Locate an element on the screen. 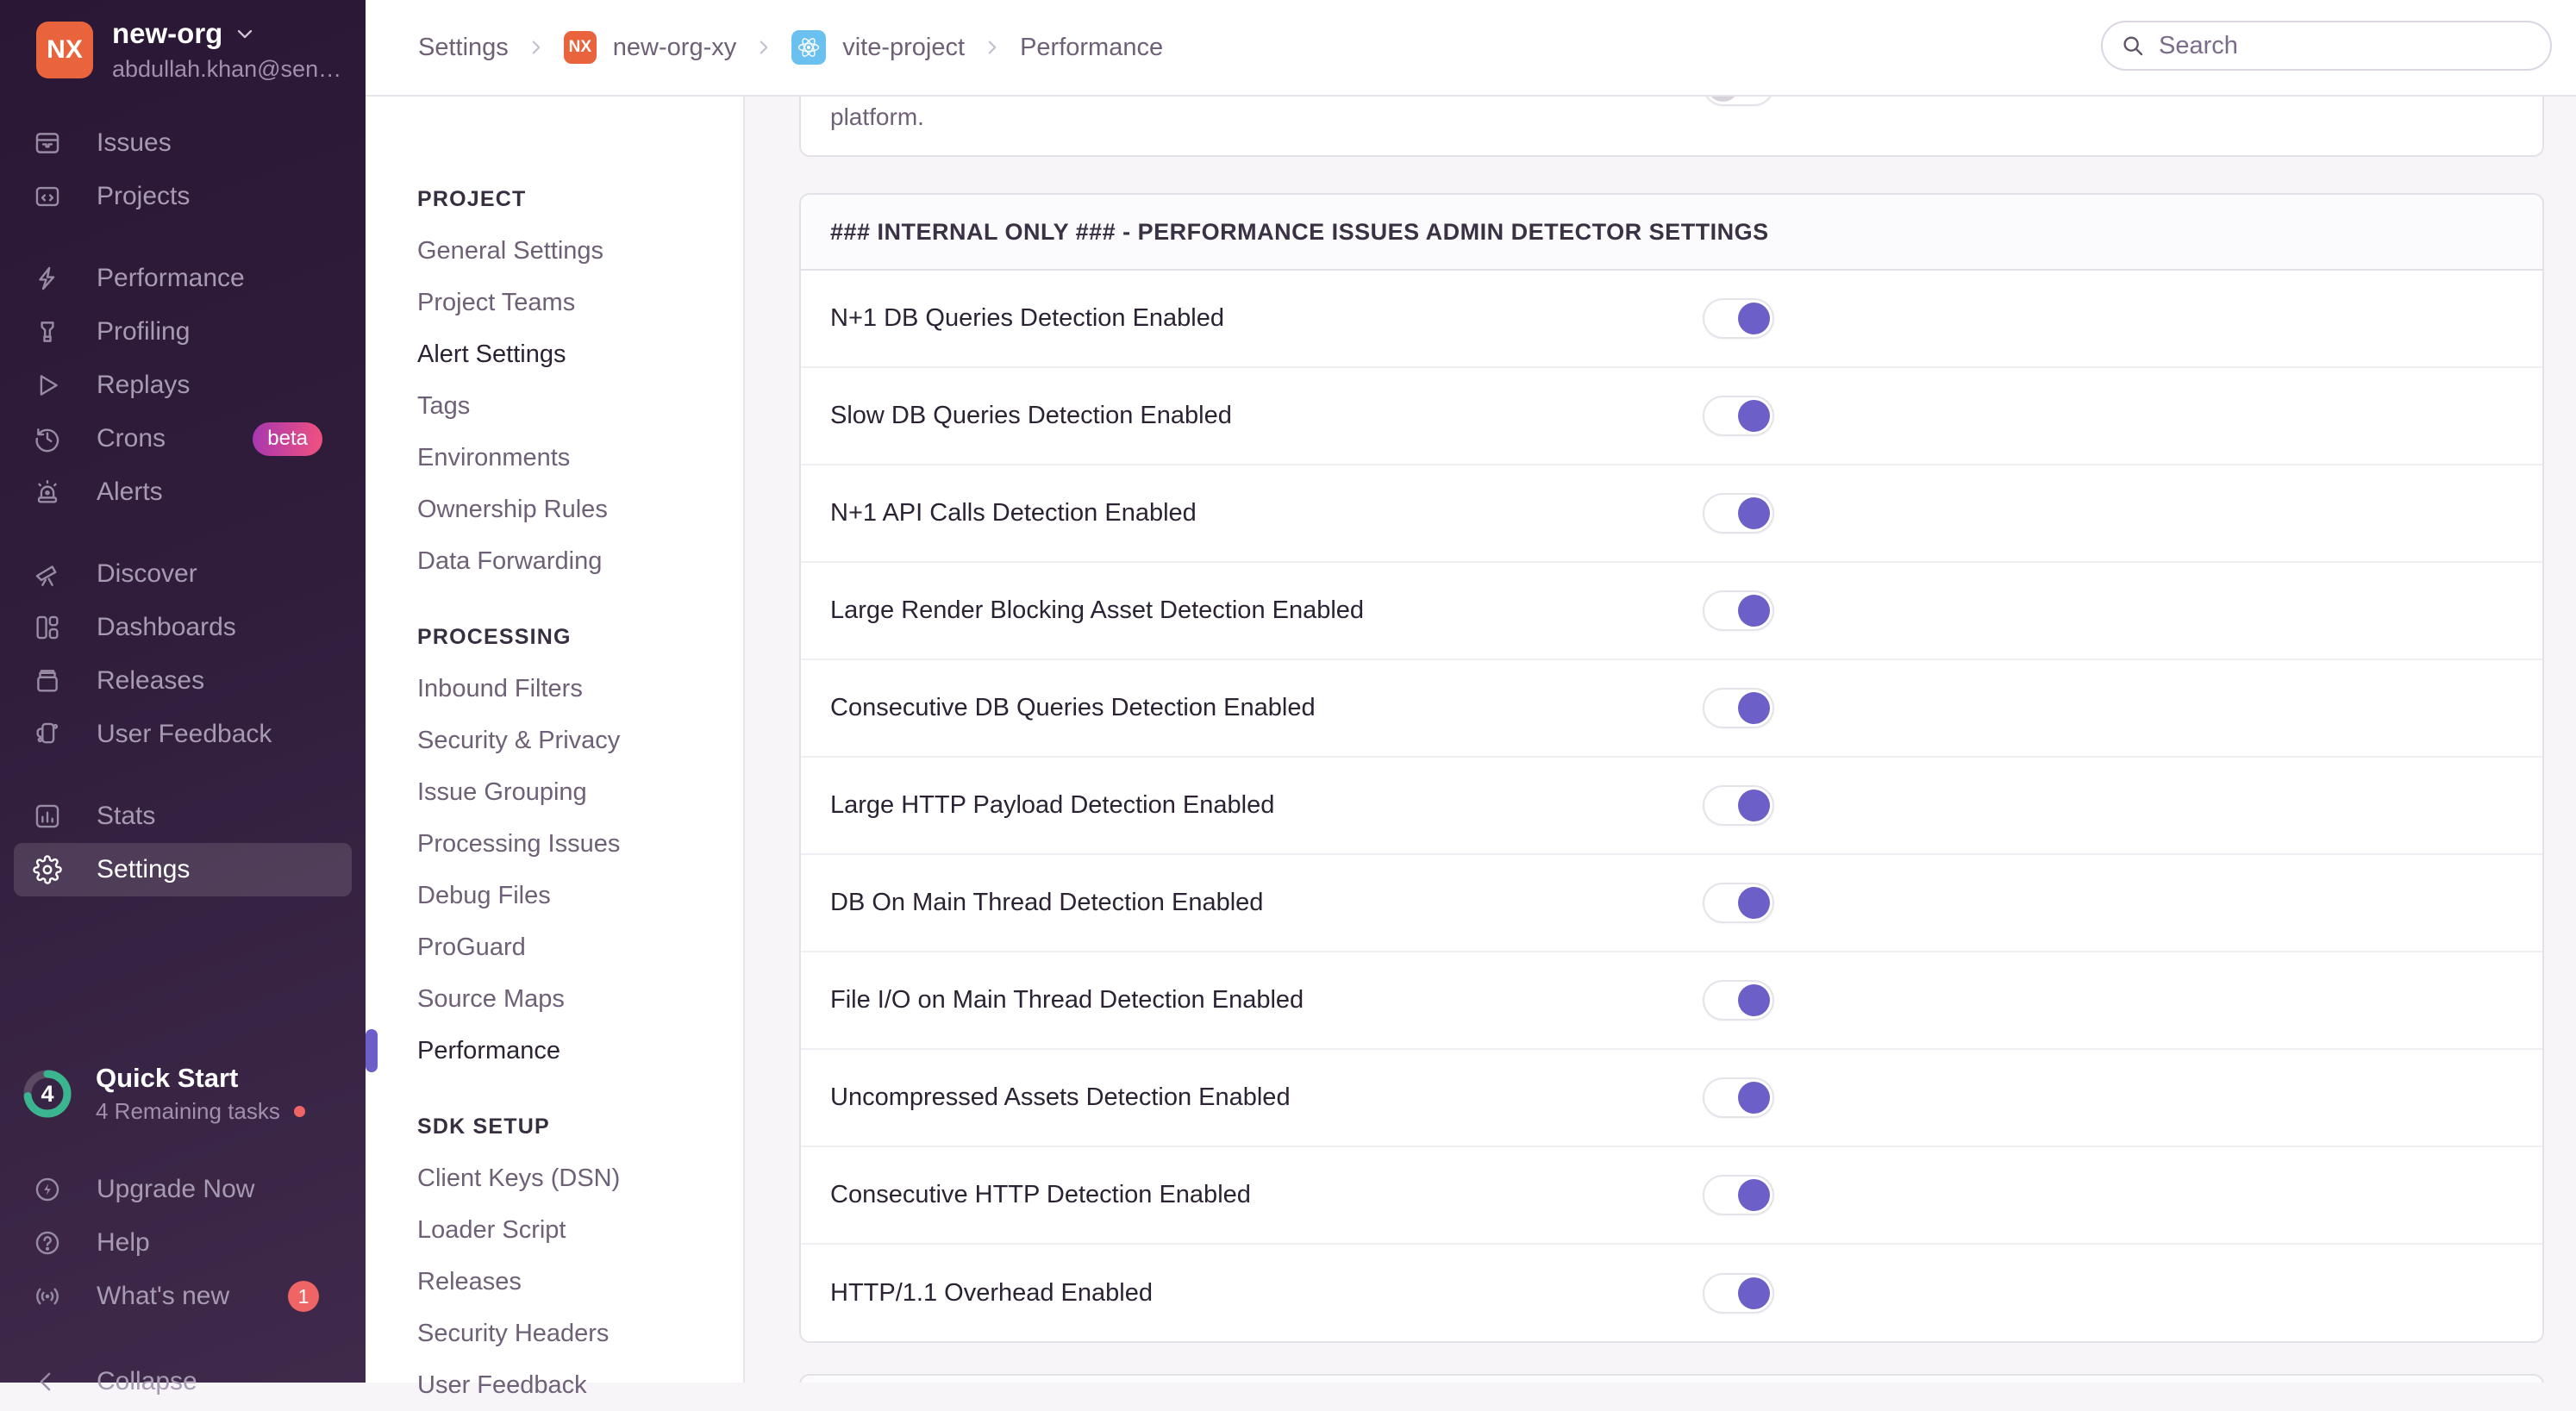 This screenshot has width=2576, height=1411. search-input is located at coordinates (2345, 45).